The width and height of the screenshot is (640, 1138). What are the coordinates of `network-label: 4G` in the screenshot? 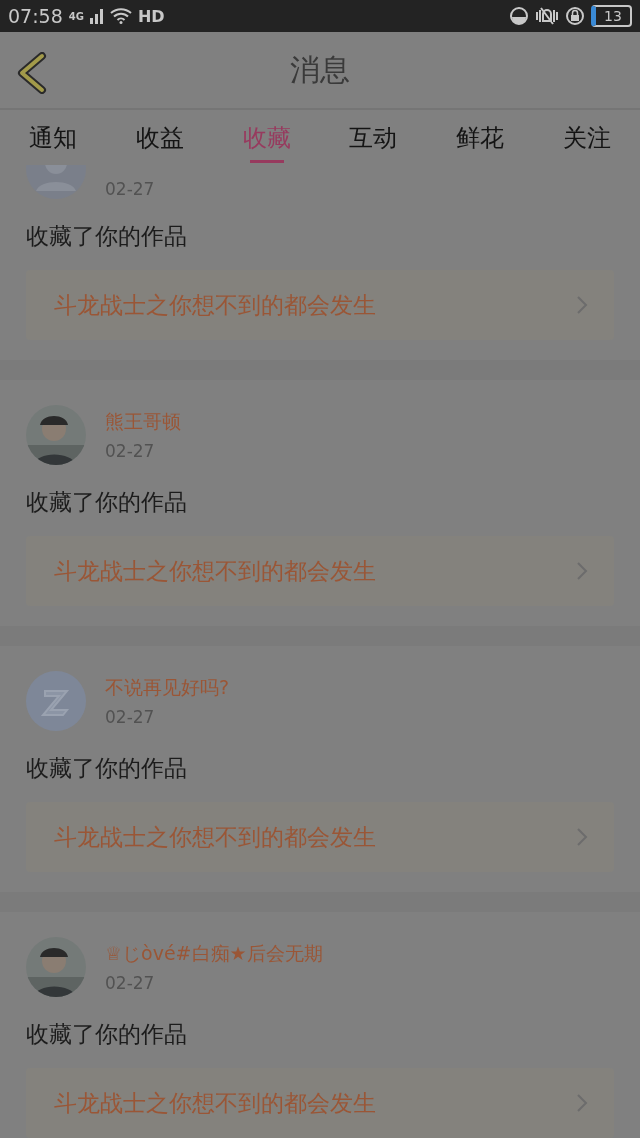 It's located at (76, 16).